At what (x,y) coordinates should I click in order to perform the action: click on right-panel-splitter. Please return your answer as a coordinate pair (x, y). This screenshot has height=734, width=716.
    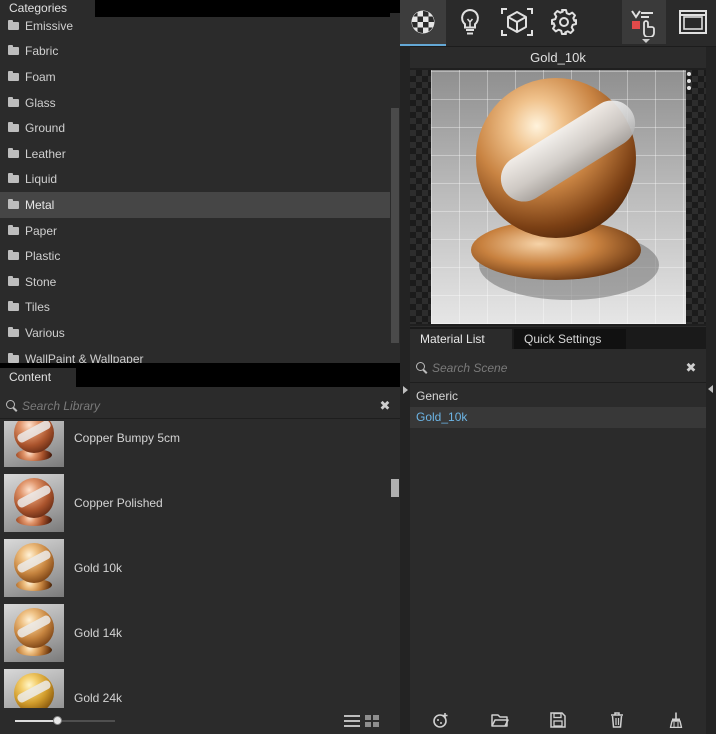
    Looking at the image, I should click on (711, 390).